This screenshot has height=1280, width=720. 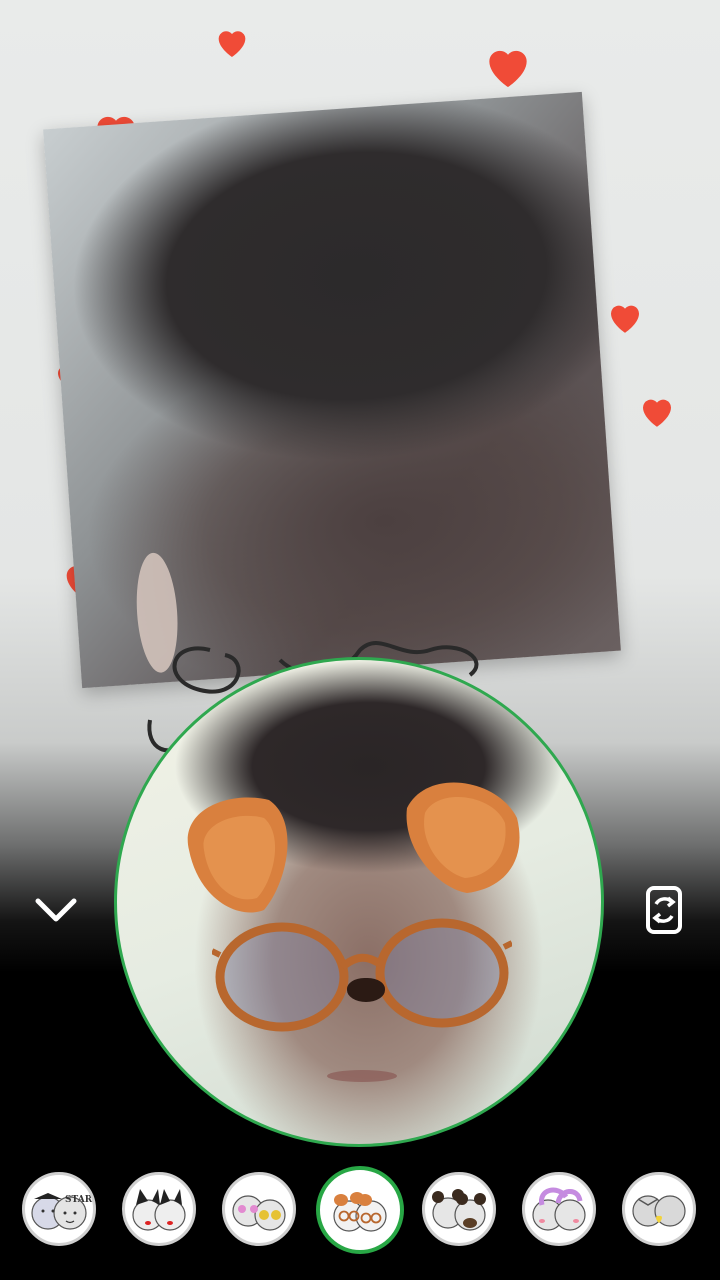 What do you see at coordinates (79, 1200) in the screenshot?
I see `filter-label: STAR` at bounding box center [79, 1200].